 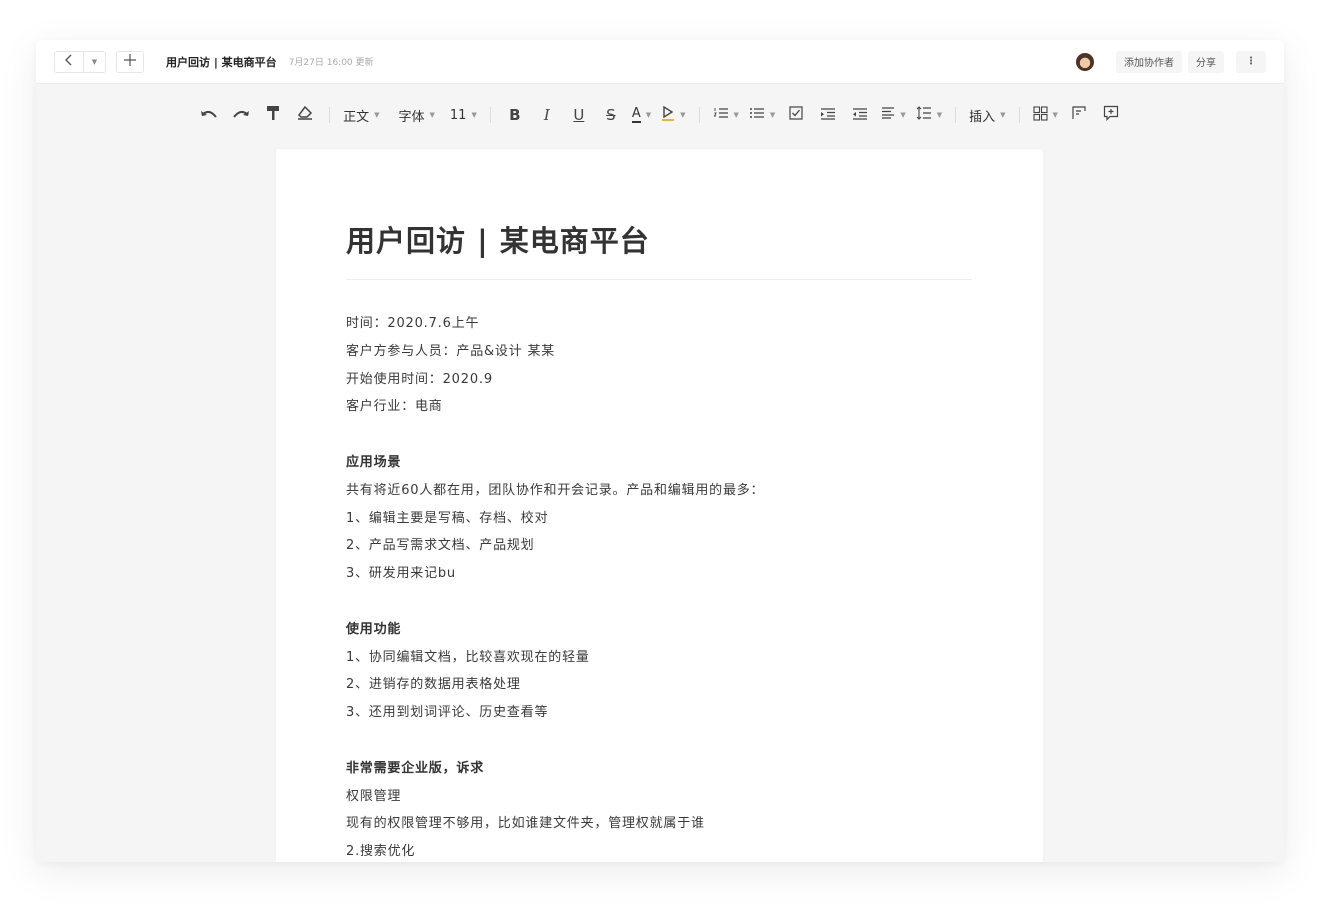 What do you see at coordinates (331, 63) in the screenshot?
I see `update-time: 7月27日 16:00 更新` at bounding box center [331, 63].